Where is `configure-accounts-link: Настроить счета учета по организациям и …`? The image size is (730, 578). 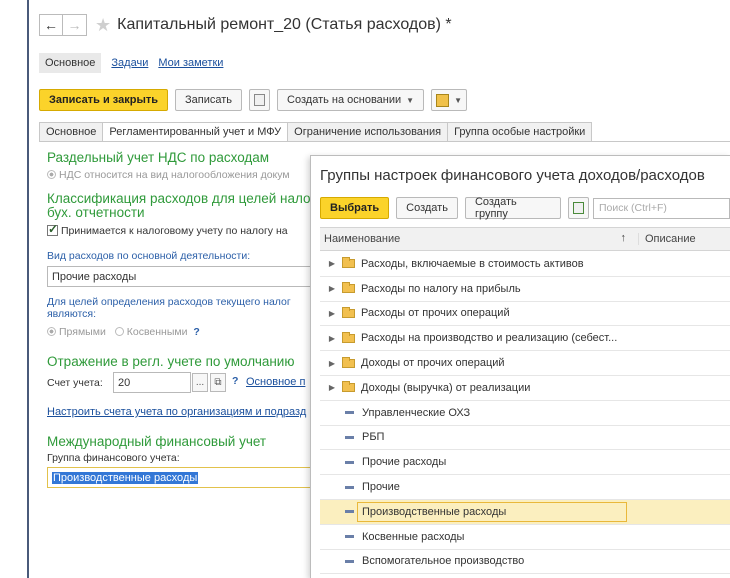
configure-accounts-link: Настроить счета учета по организациям и … is located at coordinates (176, 412).